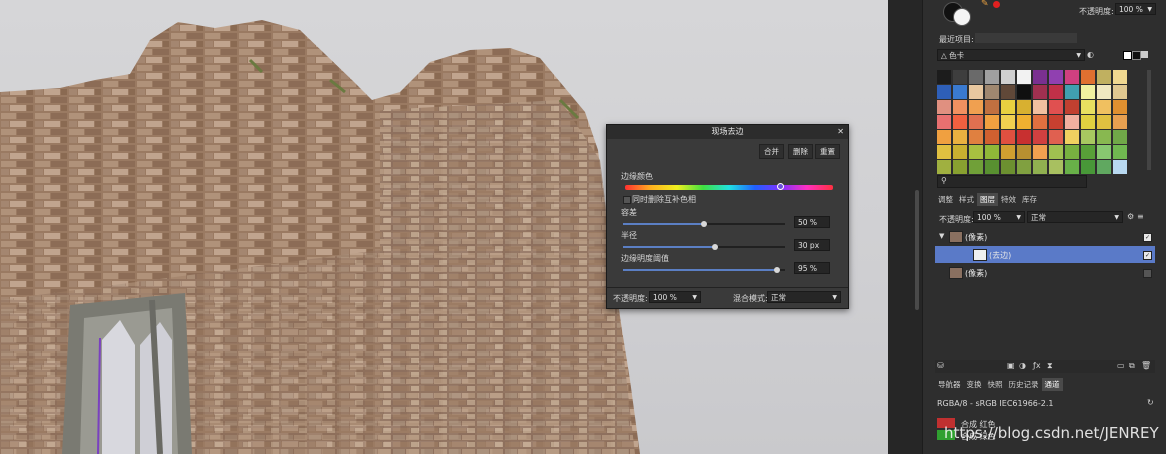  I want to click on merge-button: 合并, so click(771, 151).